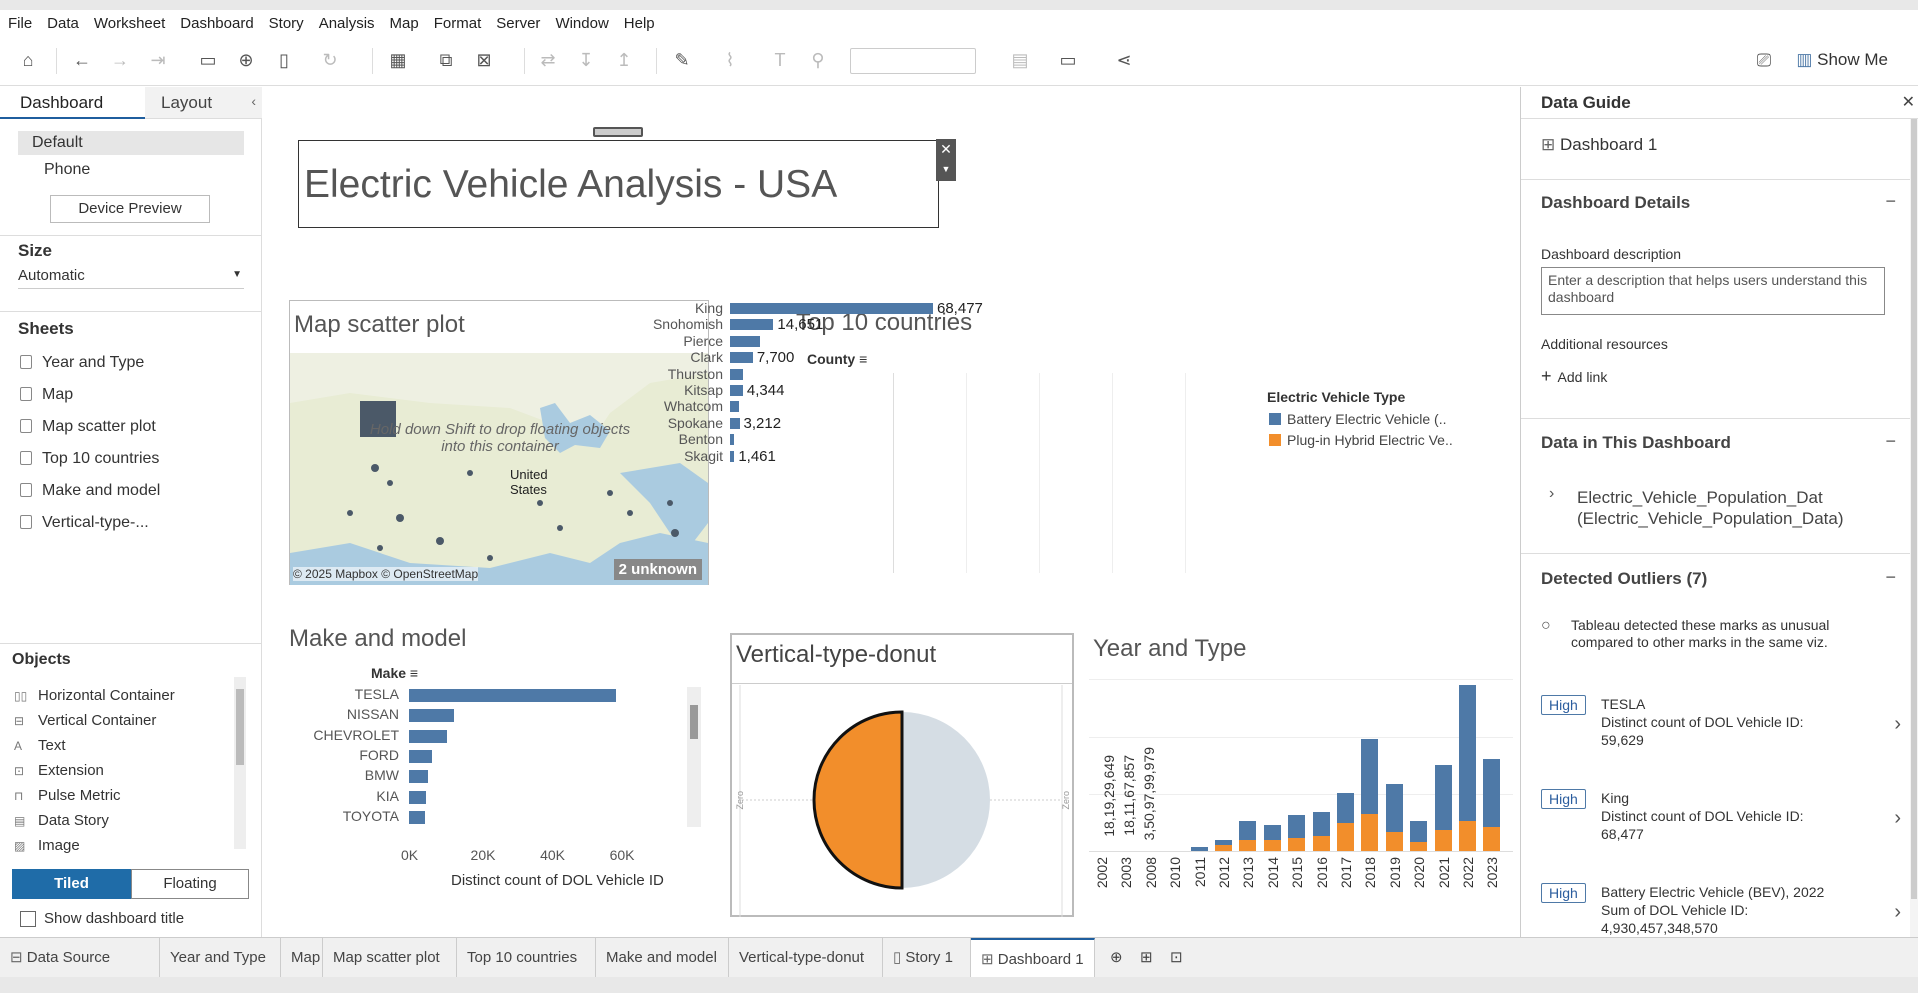 This screenshot has height=993, width=1918. What do you see at coordinates (28, 60) in the screenshot?
I see `home-icon: ⌂` at bounding box center [28, 60].